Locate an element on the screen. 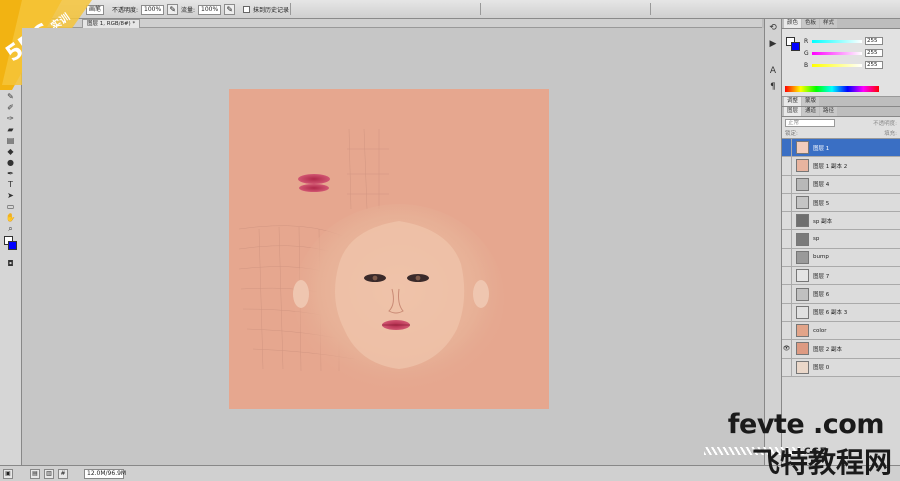 This screenshot has width=900, height=481. flow-label: 流量: is located at coordinates (188, 10).